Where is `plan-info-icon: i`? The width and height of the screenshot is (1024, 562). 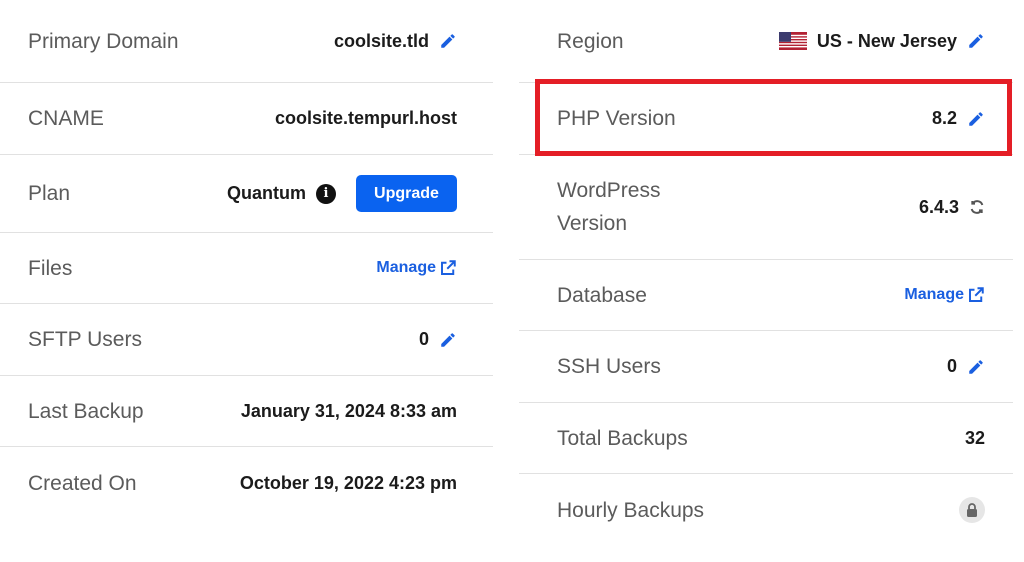 plan-info-icon: i is located at coordinates (326, 193).